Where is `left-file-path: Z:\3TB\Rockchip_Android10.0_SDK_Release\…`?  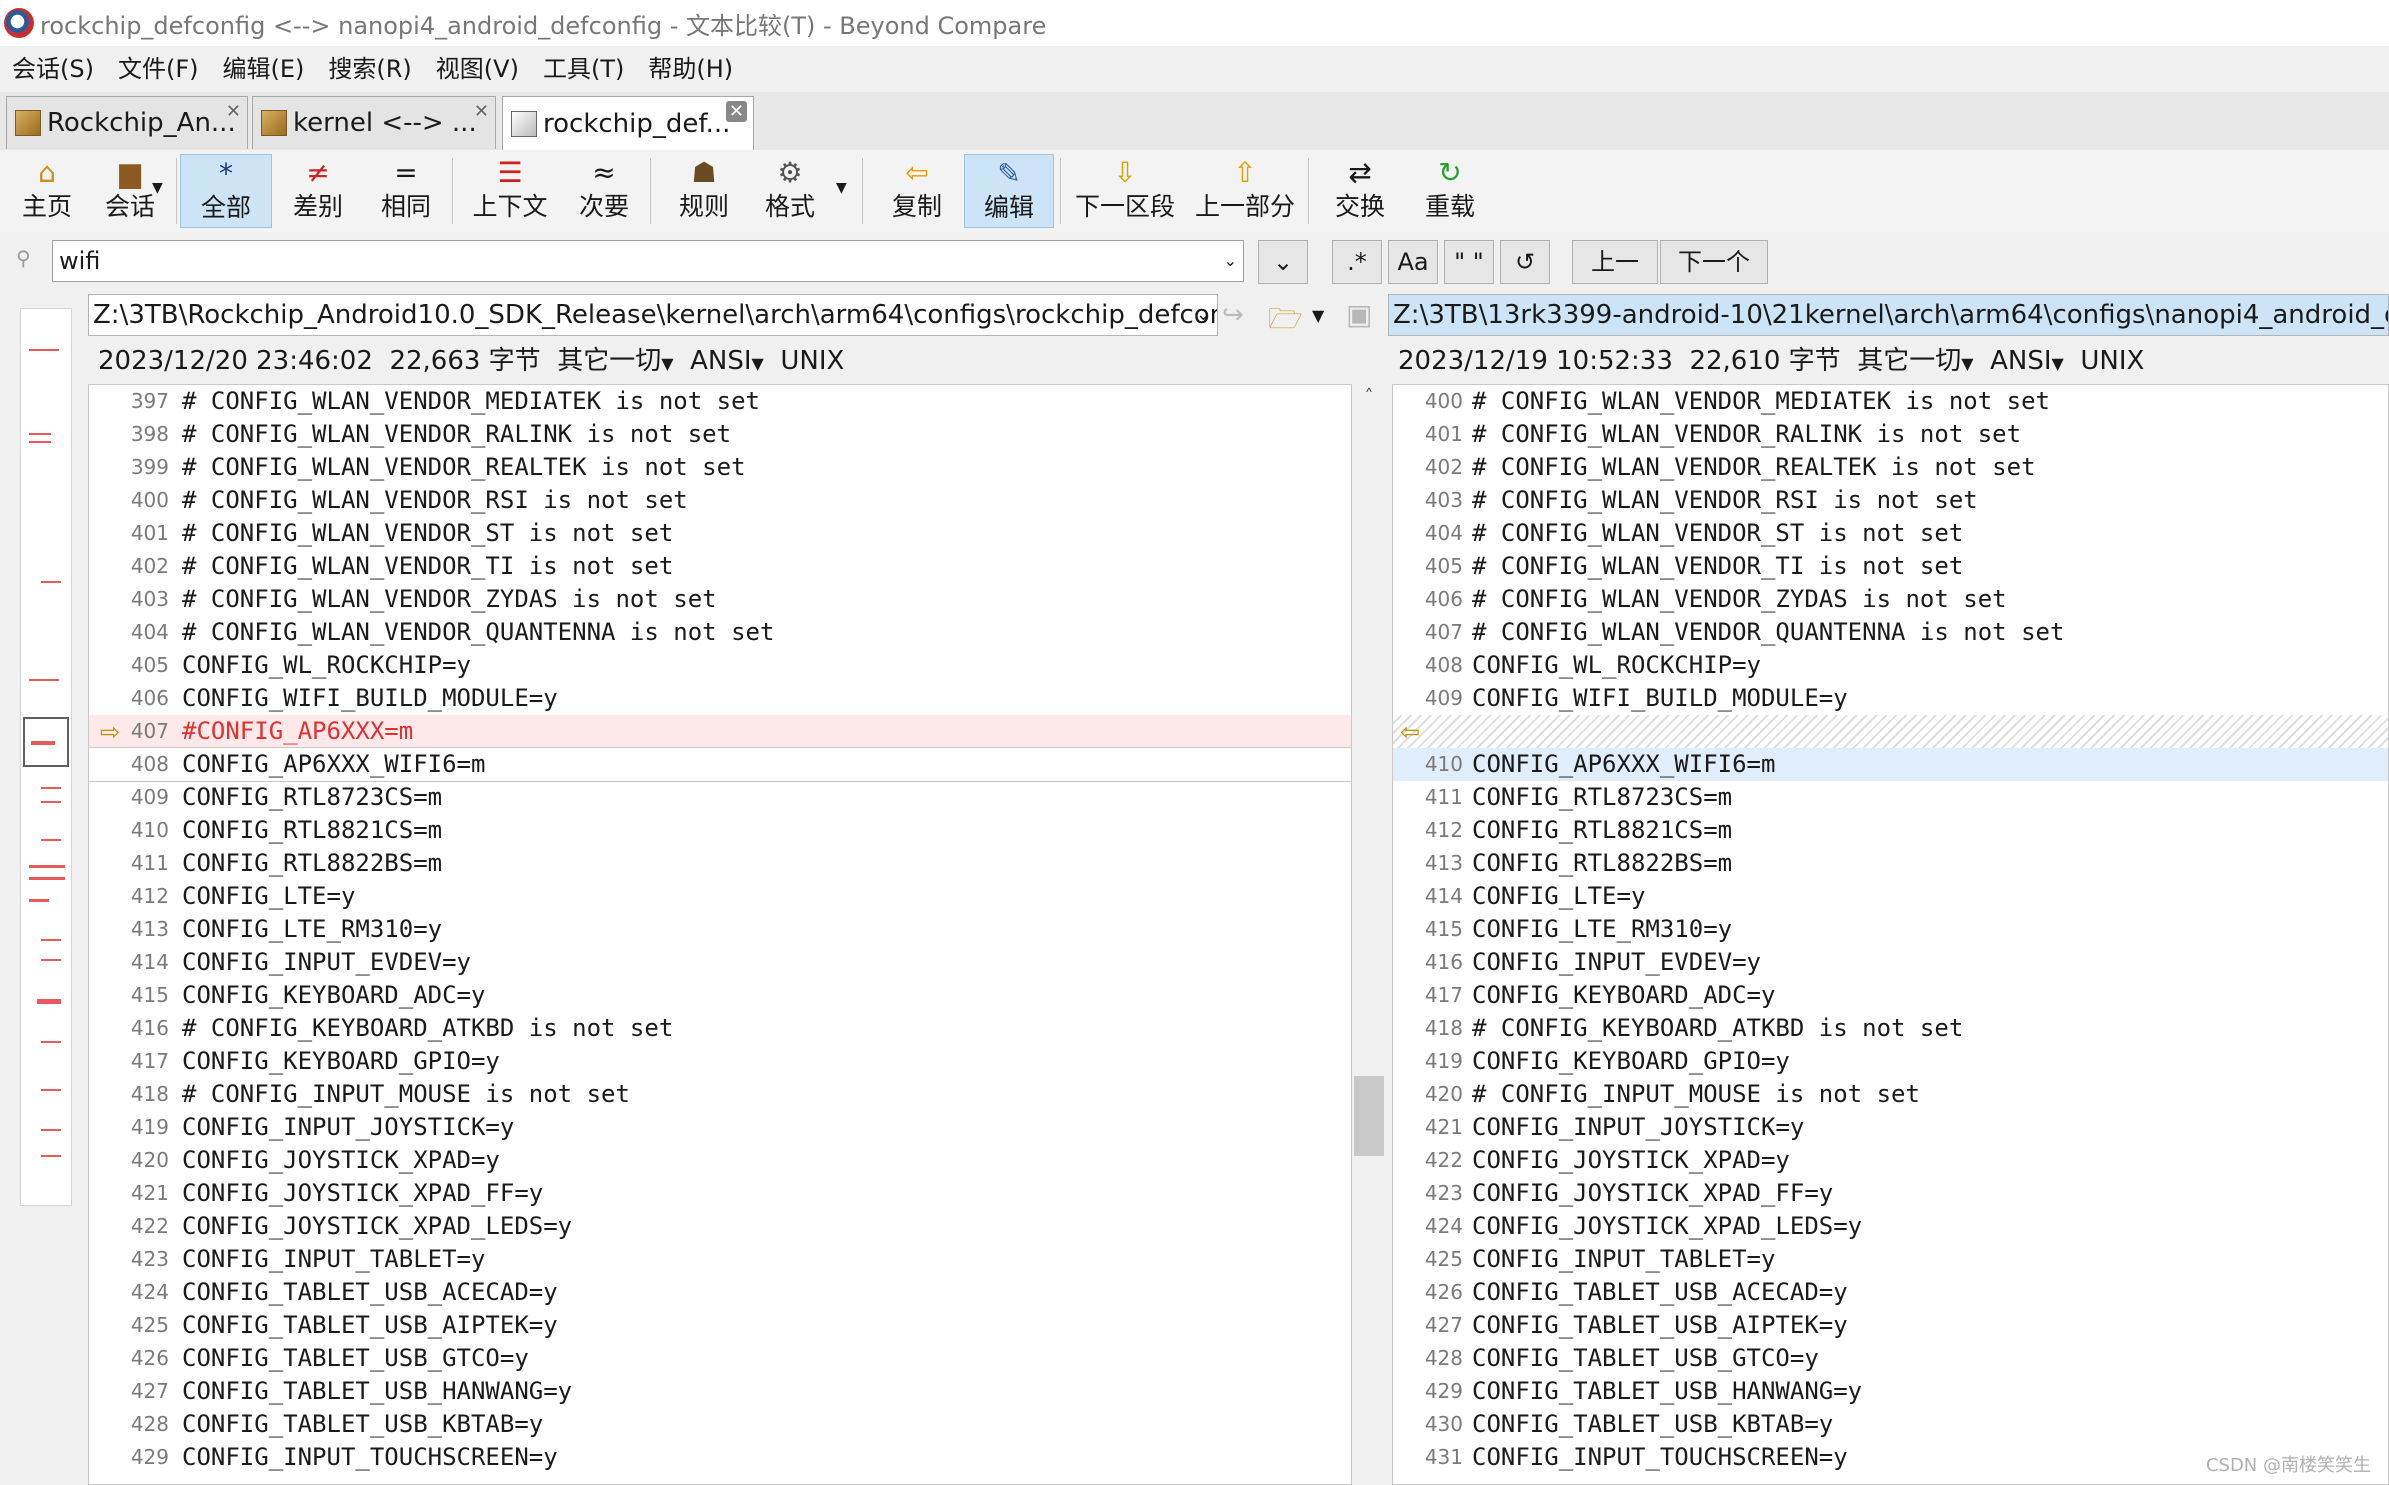 left-file-path: Z:\3TB\Rockchip_Android10.0_SDK_Release\… is located at coordinates (653, 315).